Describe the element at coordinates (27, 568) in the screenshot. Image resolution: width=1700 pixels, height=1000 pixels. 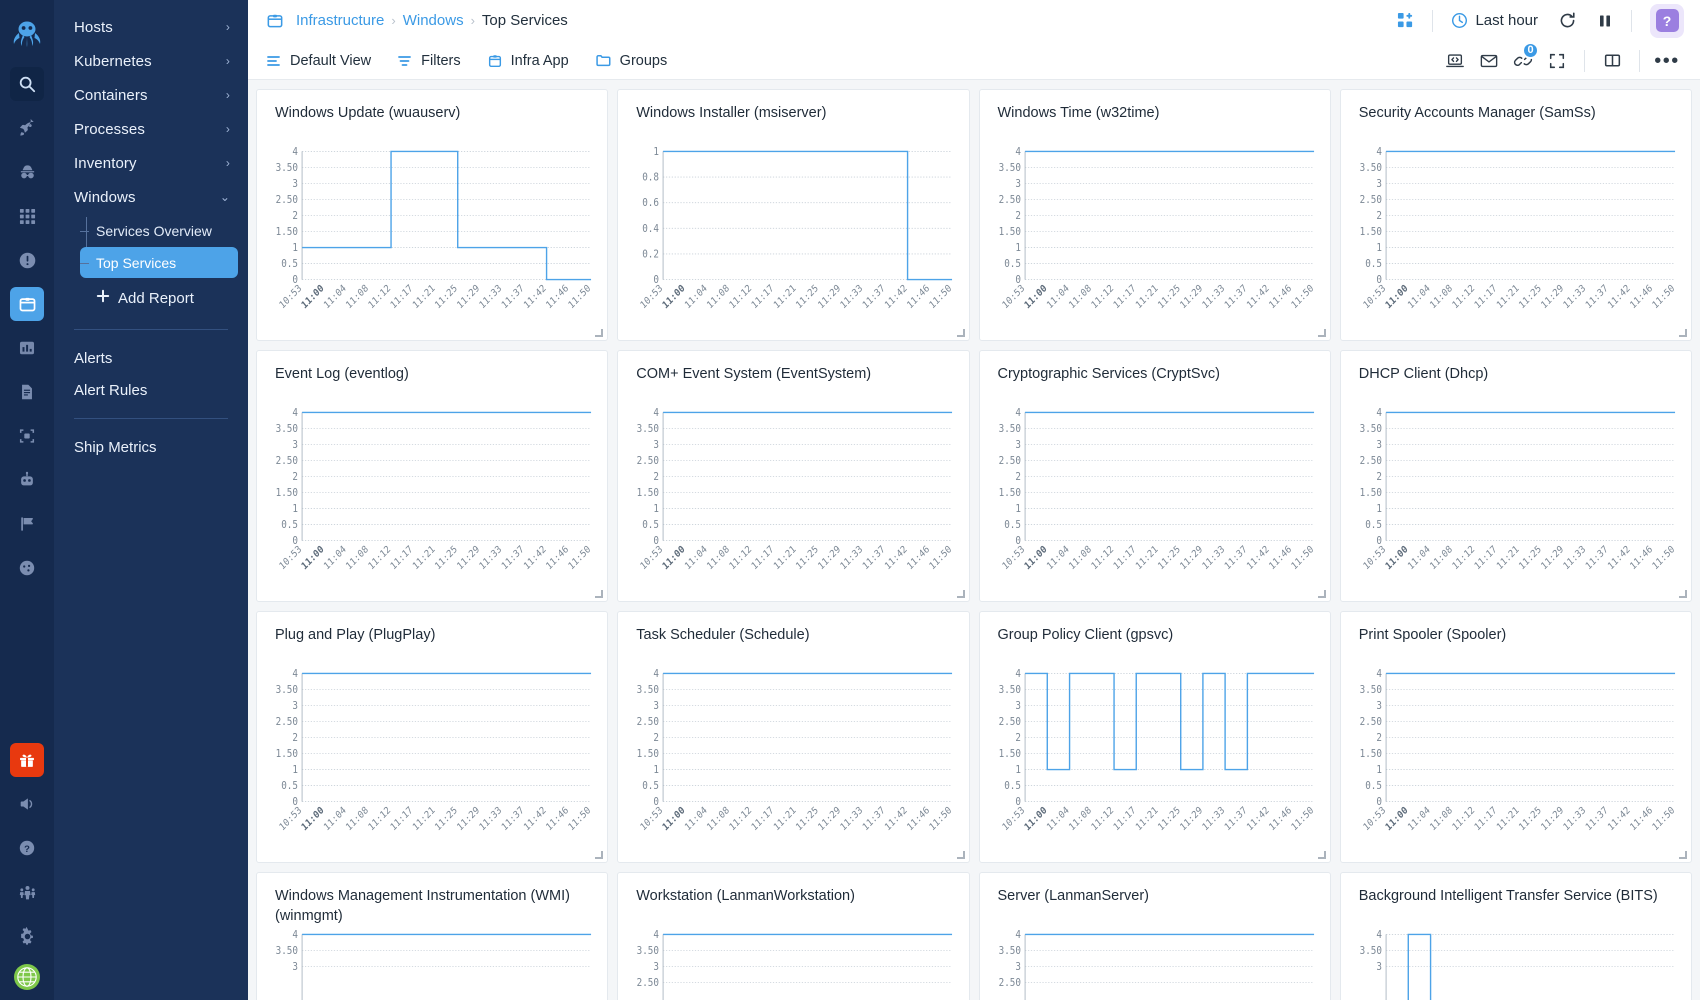
I see `pie-icon` at that location.